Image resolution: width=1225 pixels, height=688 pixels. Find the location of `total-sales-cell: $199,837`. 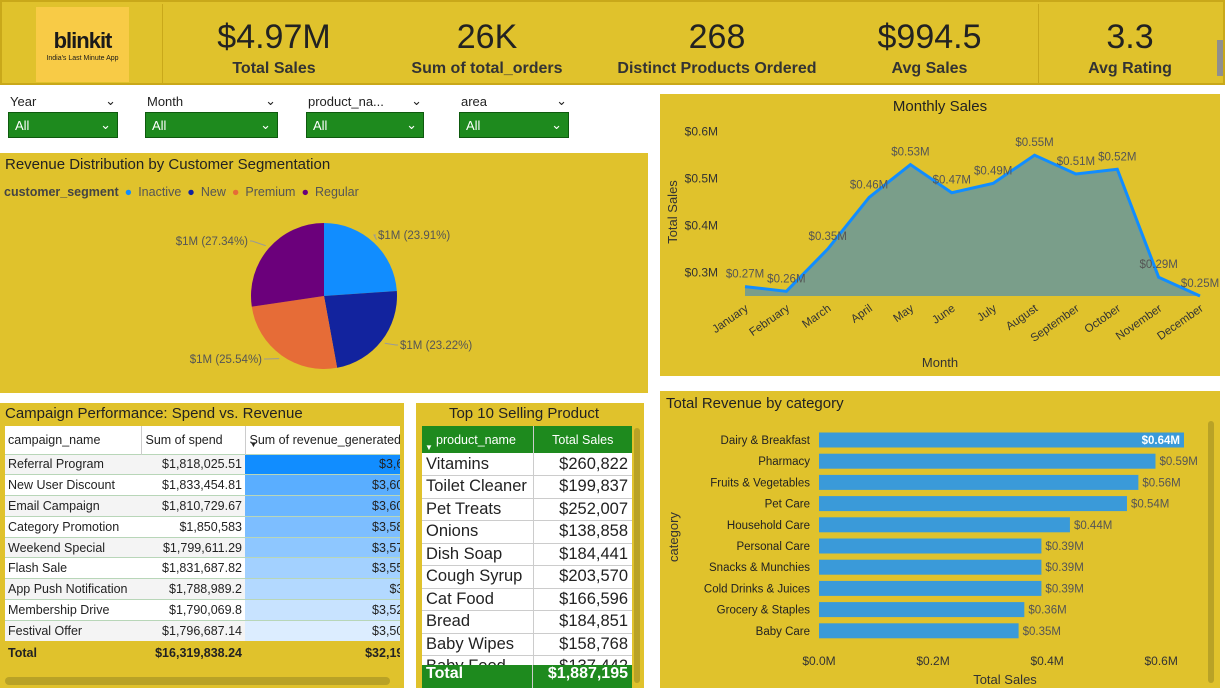

total-sales-cell: $199,837 is located at coordinates (593, 486).